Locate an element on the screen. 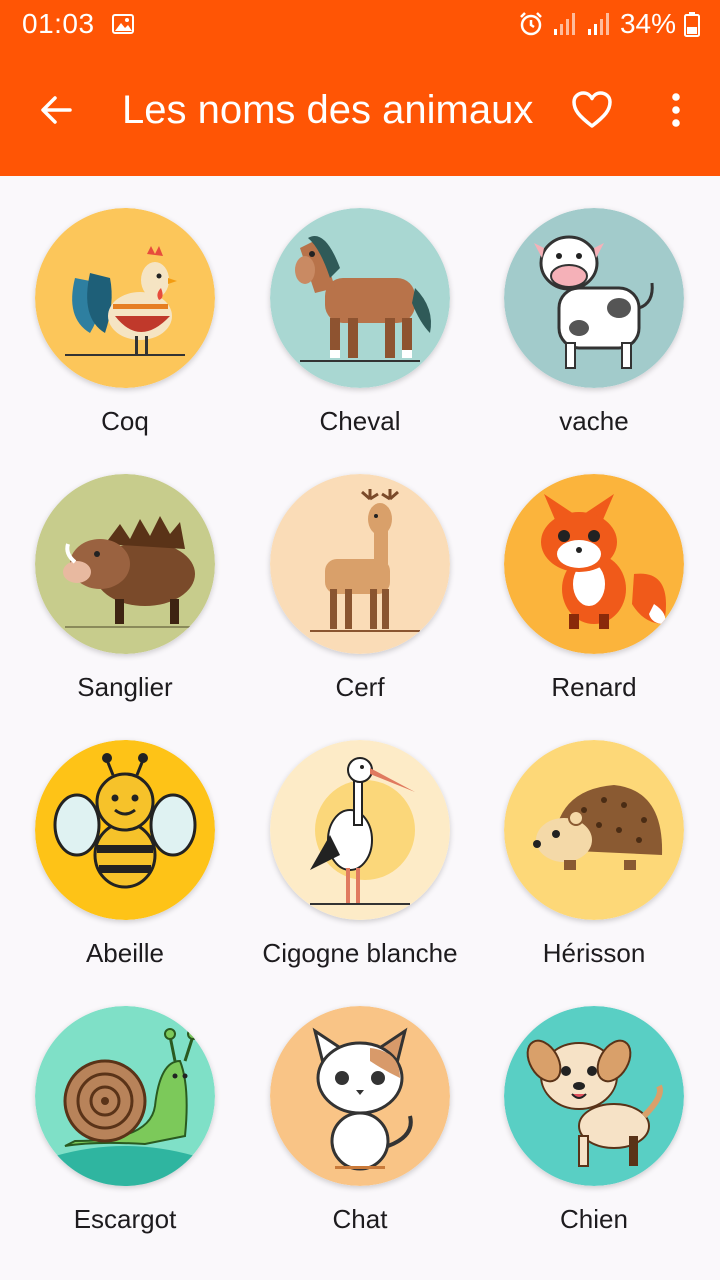 The height and width of the screenshot is (1280, 720). image-icon is located at coordinates (123, 24).